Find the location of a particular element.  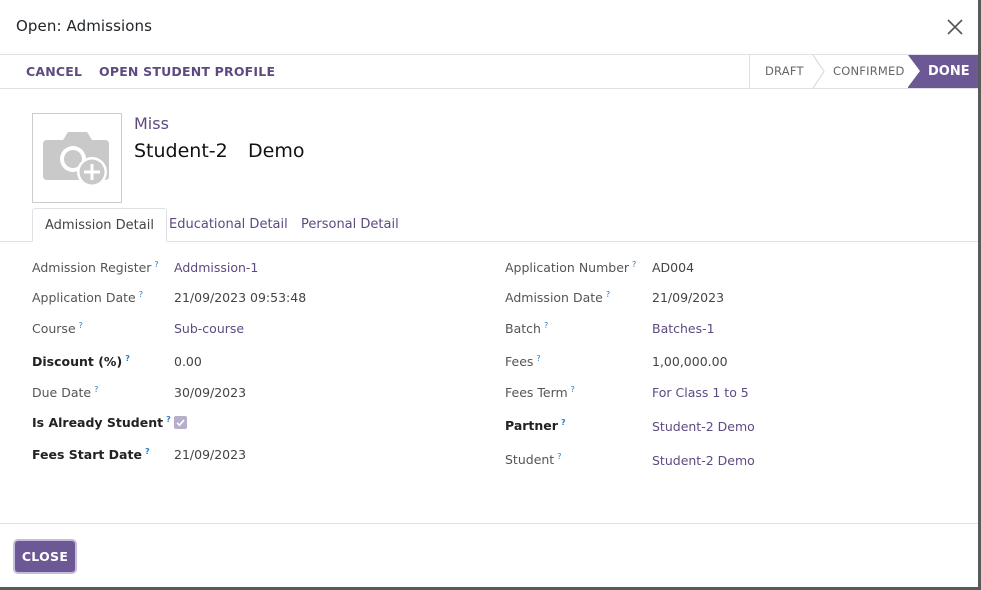

open-student-profile-button: OPEN STUDENT PROFILE is located at coordinates (187, 71).